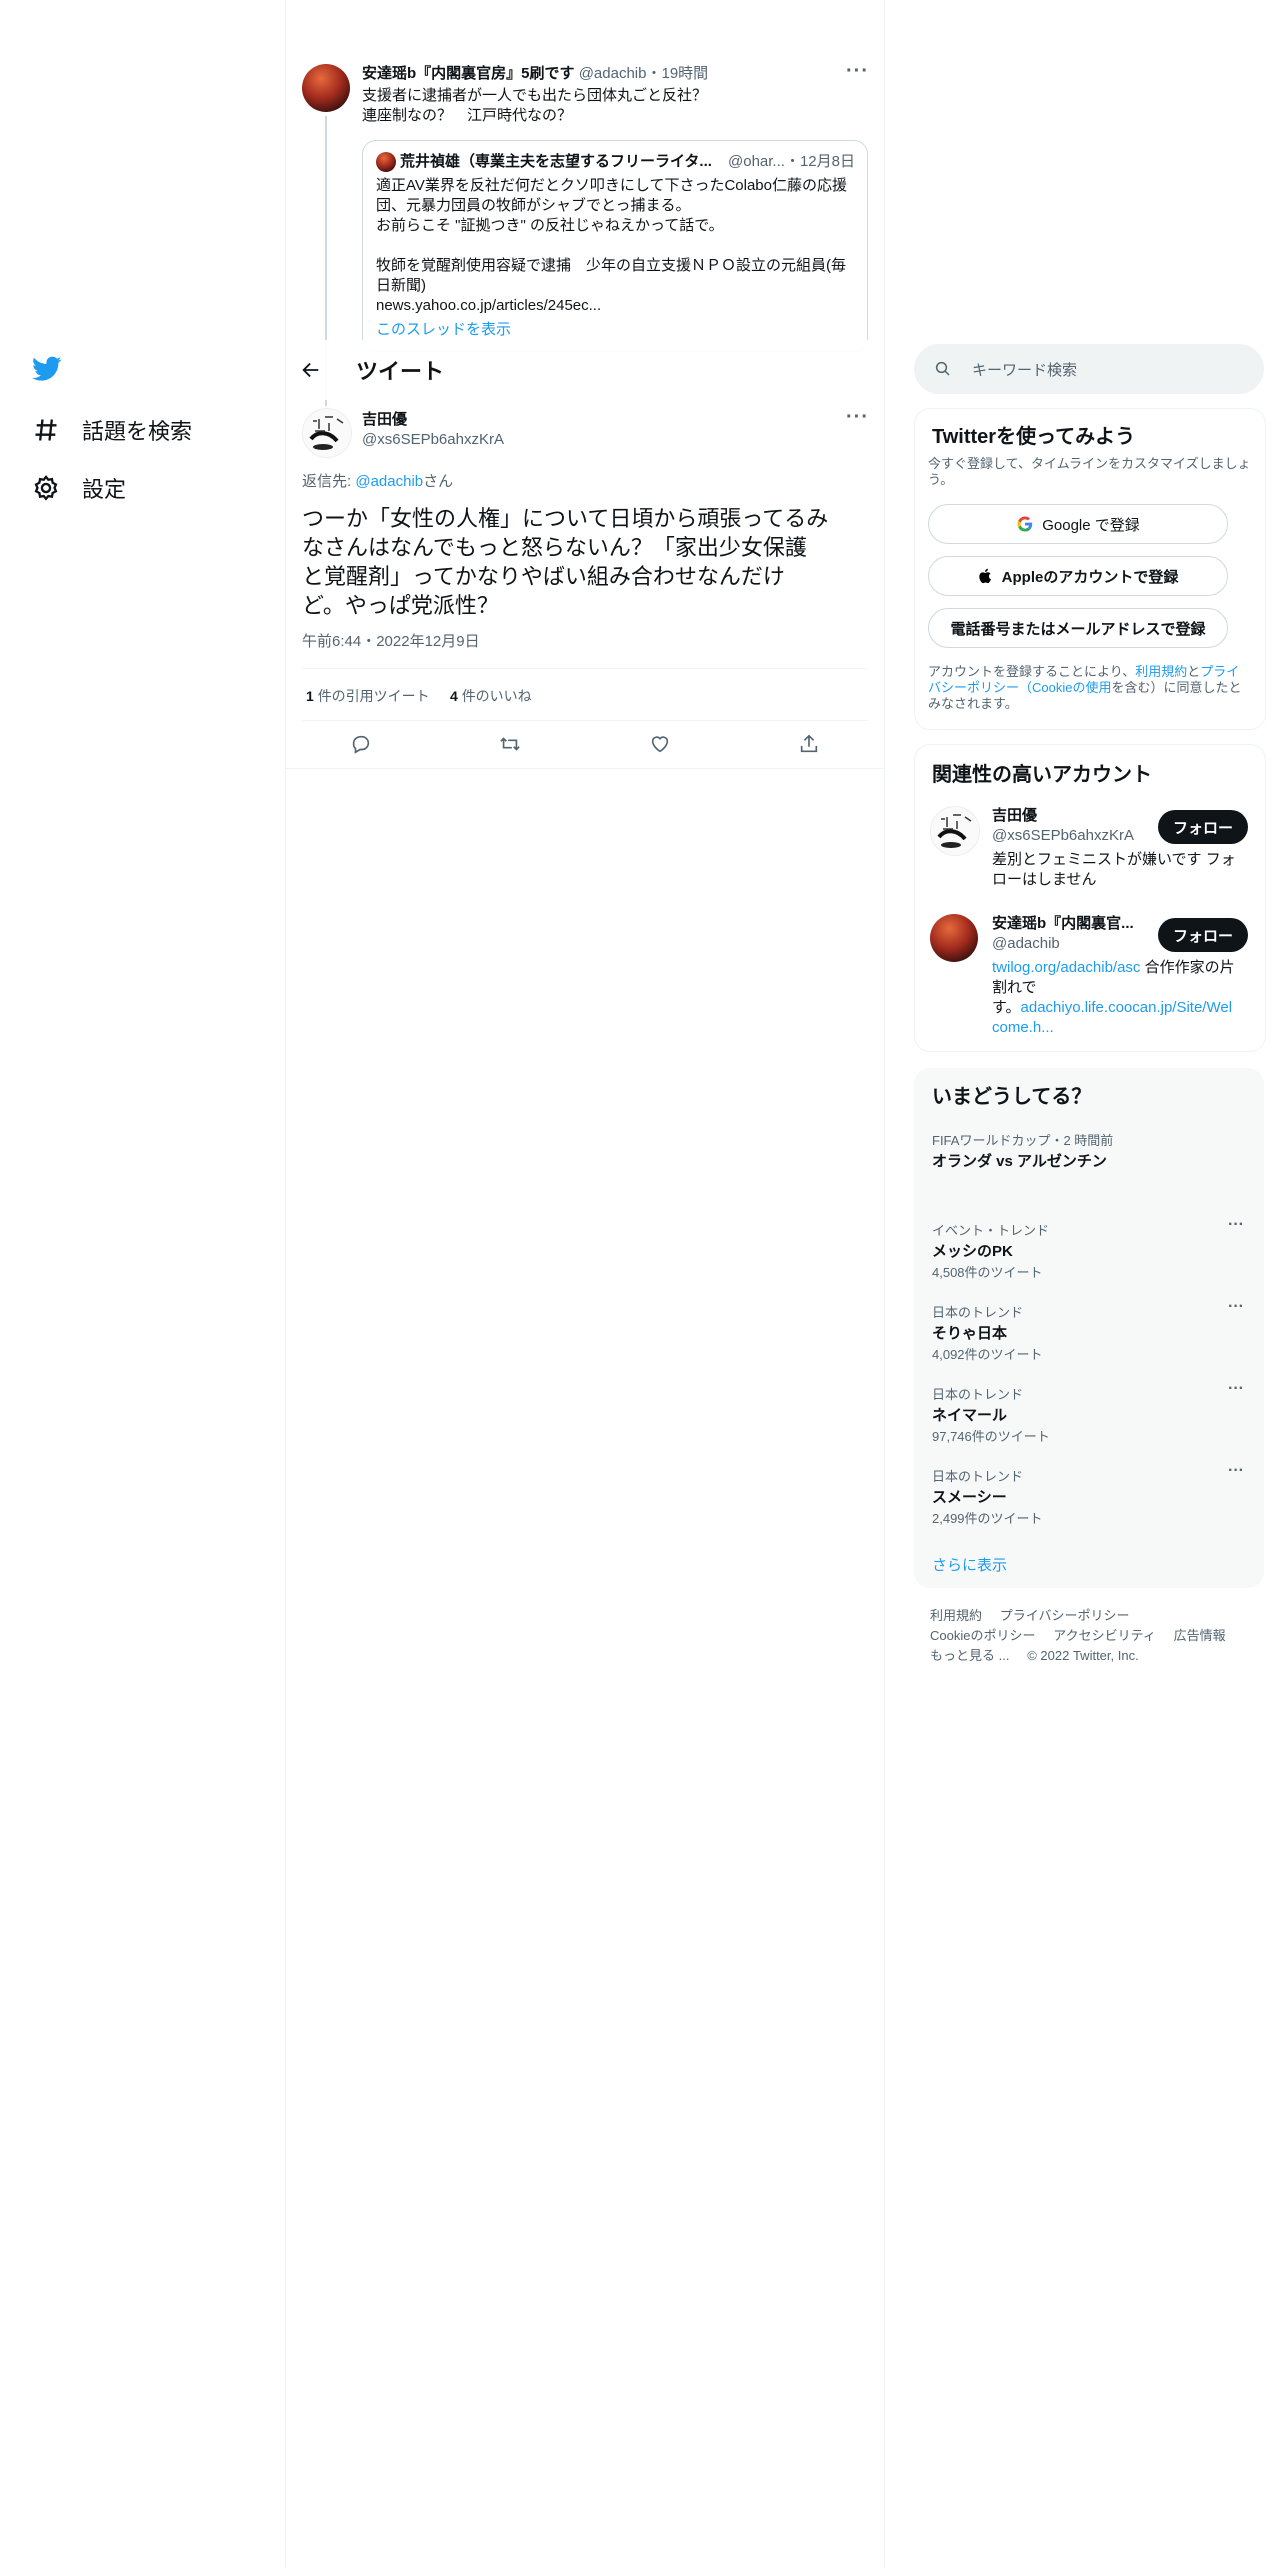 The width and height of the screenshot is (1284, 2568). I want to click on tweet-timestamp: 午前6:44・2022年12月9日, so click(391, 642).